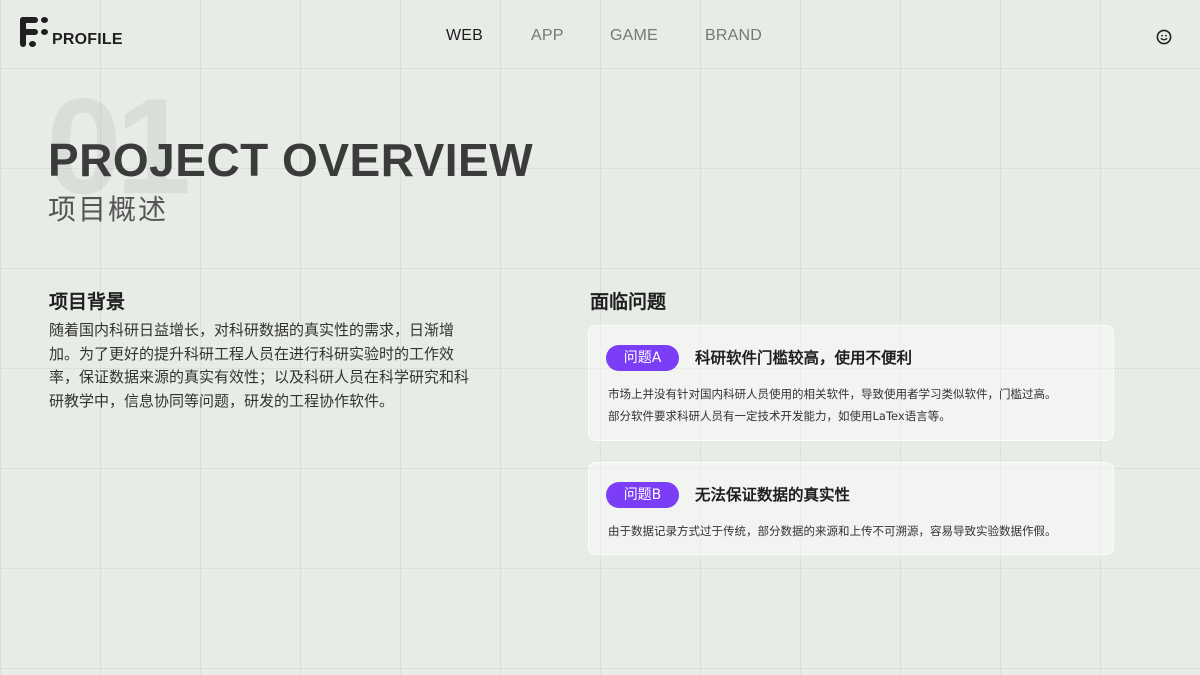 This screenshot has height=675, width=1200. I want to click on page-subtitle: 项目概述, so click(108, 209).